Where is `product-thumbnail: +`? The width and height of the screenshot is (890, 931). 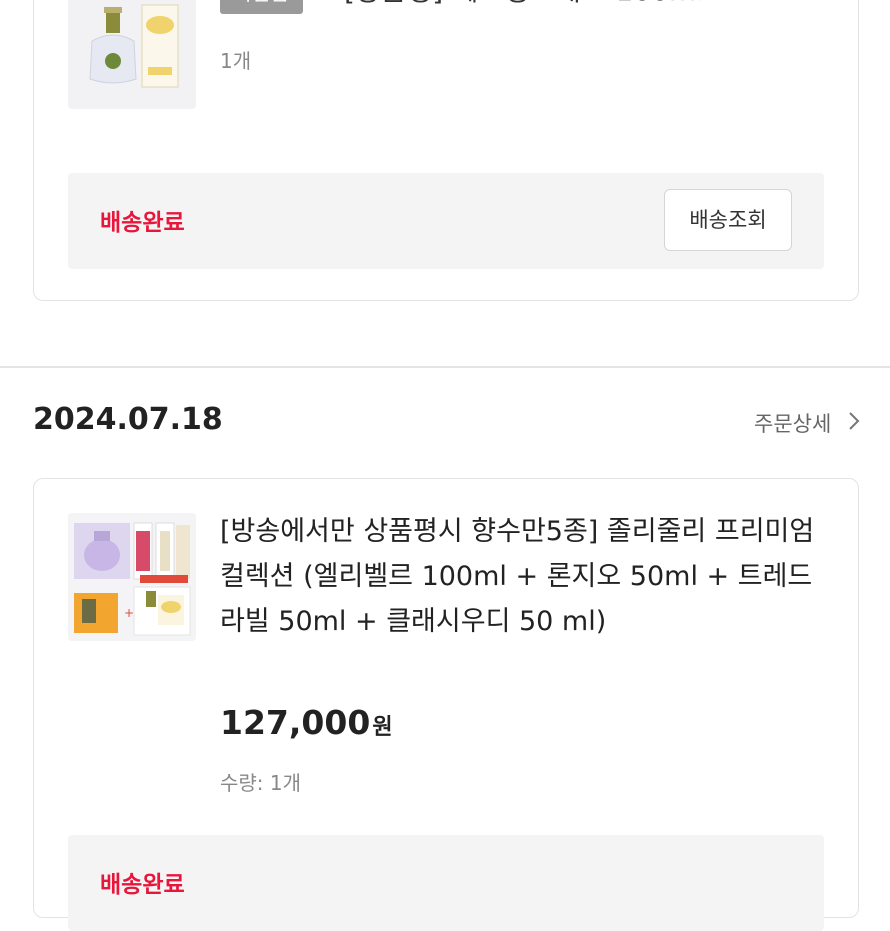
product-thumbnail: + is located at coordinates (132, 577).